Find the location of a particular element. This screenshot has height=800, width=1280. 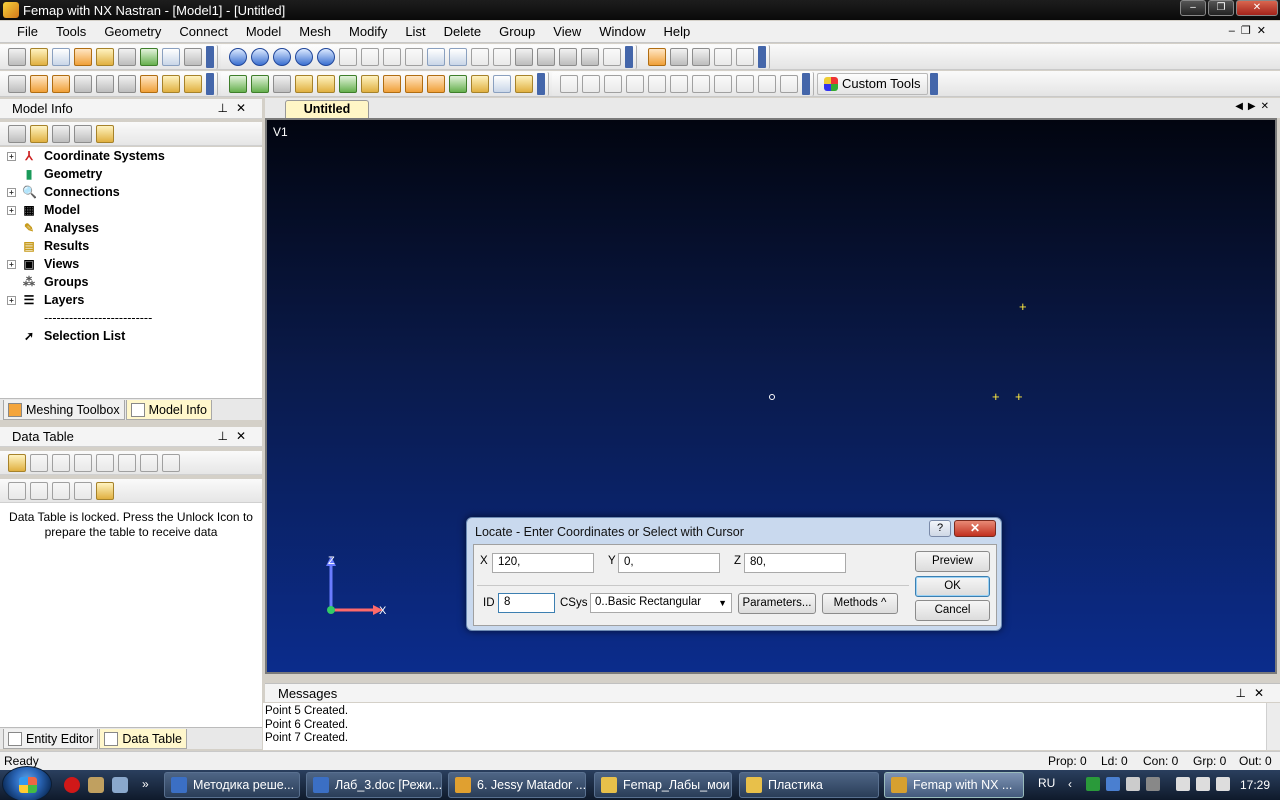

menu-geometry: Geometry is located at coordinates (132, 31).